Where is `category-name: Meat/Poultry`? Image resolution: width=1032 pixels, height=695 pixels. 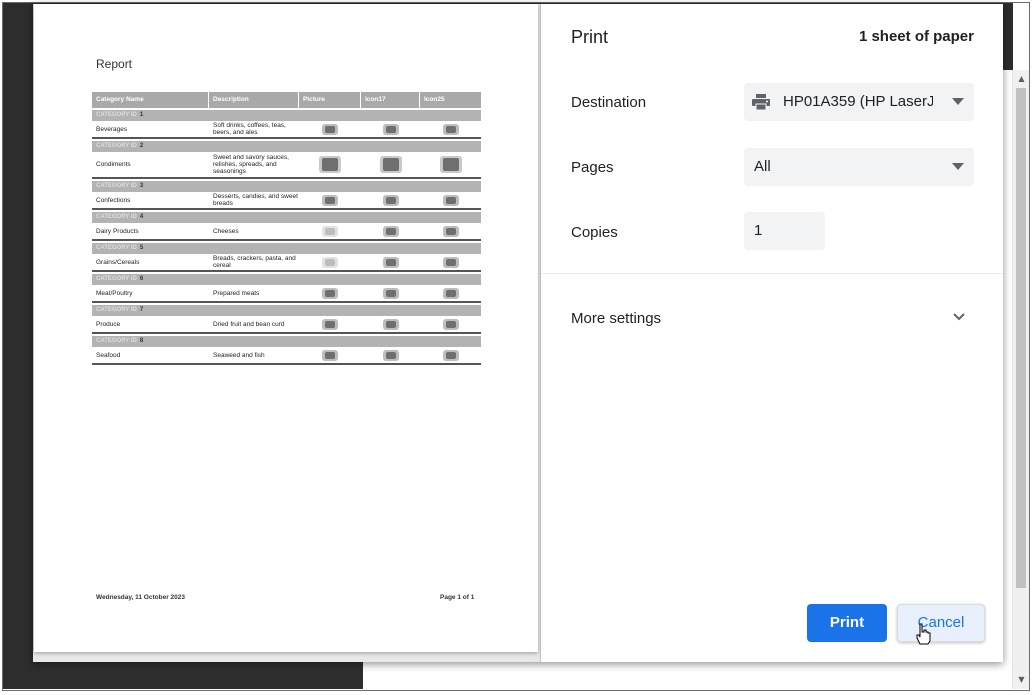 category-name: Meat/Poultry is located at coordinates (114, 293).